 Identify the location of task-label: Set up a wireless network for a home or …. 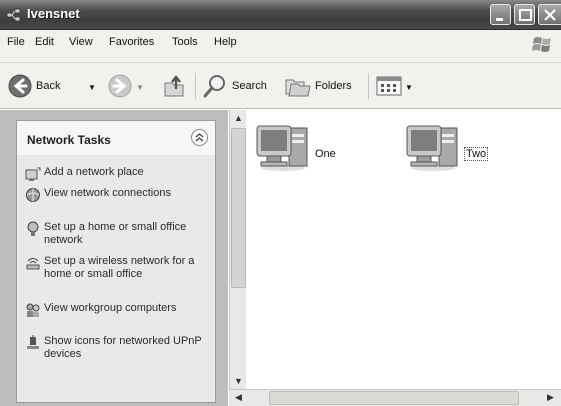
(119, 267).